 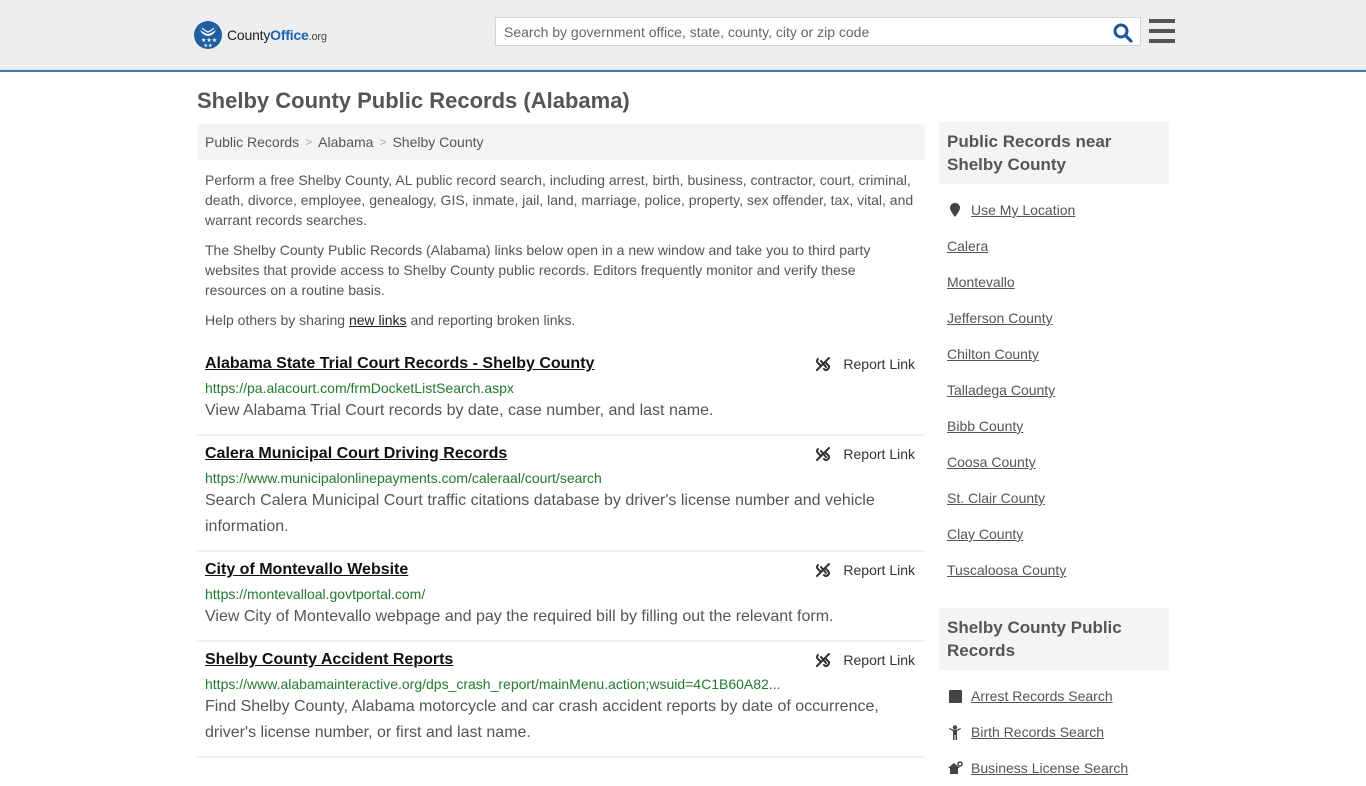 What do you see at coordinates (993, 354) in the screenshot?
I see `nearby-link-chilton-county: Chilton County` at bounding box center [993, 354].